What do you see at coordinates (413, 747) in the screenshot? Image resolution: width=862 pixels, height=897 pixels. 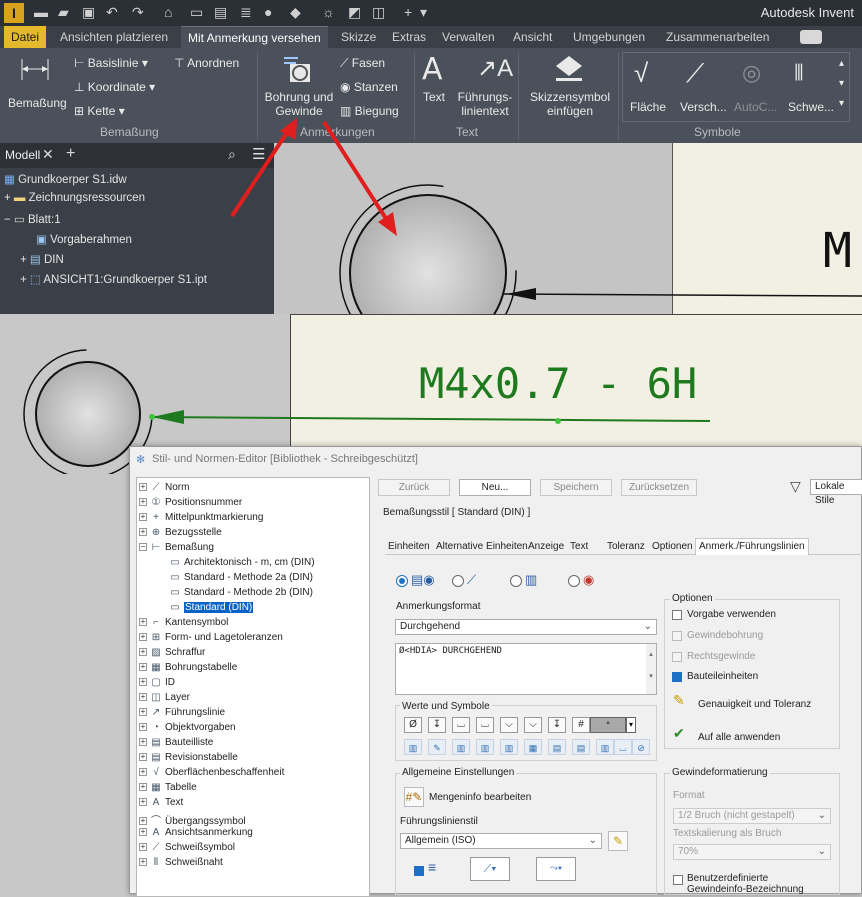 I see `param-hole-diameter-button: ▥` at bounding box center [413, 747].